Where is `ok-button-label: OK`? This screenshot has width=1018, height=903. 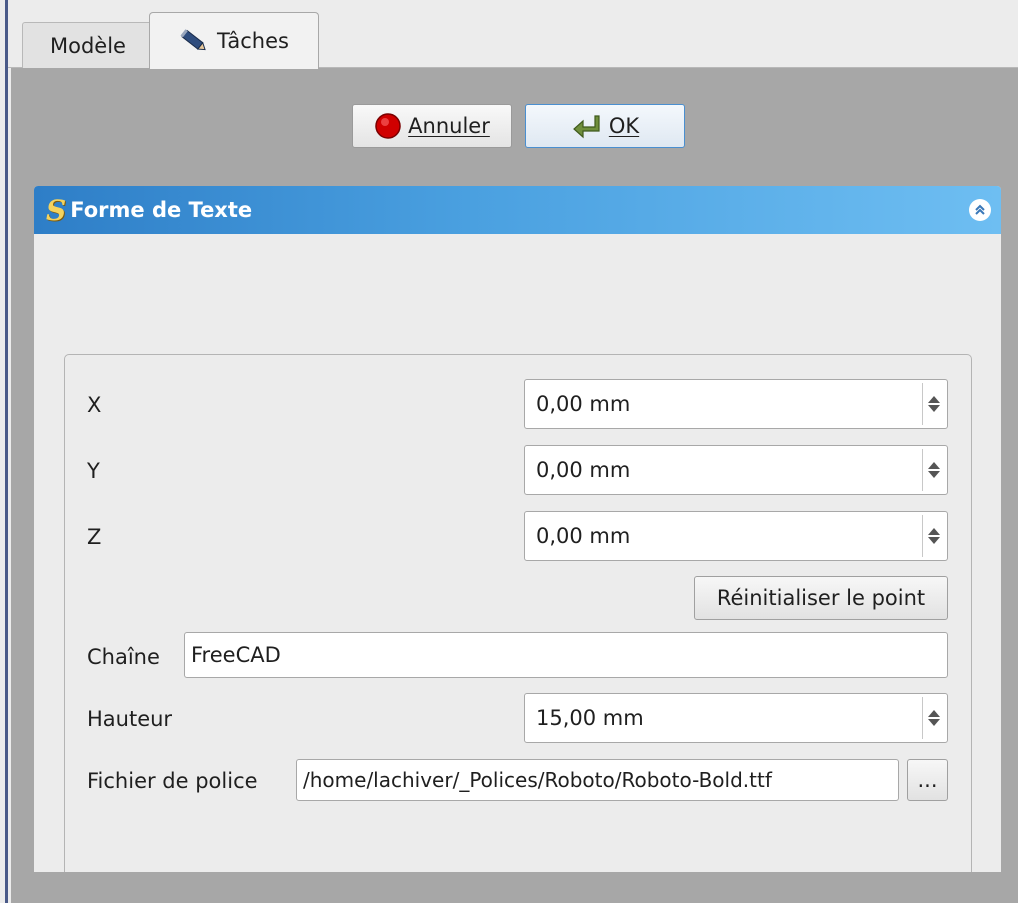 ok-button-label: OK is located at coordinates (624, 126).